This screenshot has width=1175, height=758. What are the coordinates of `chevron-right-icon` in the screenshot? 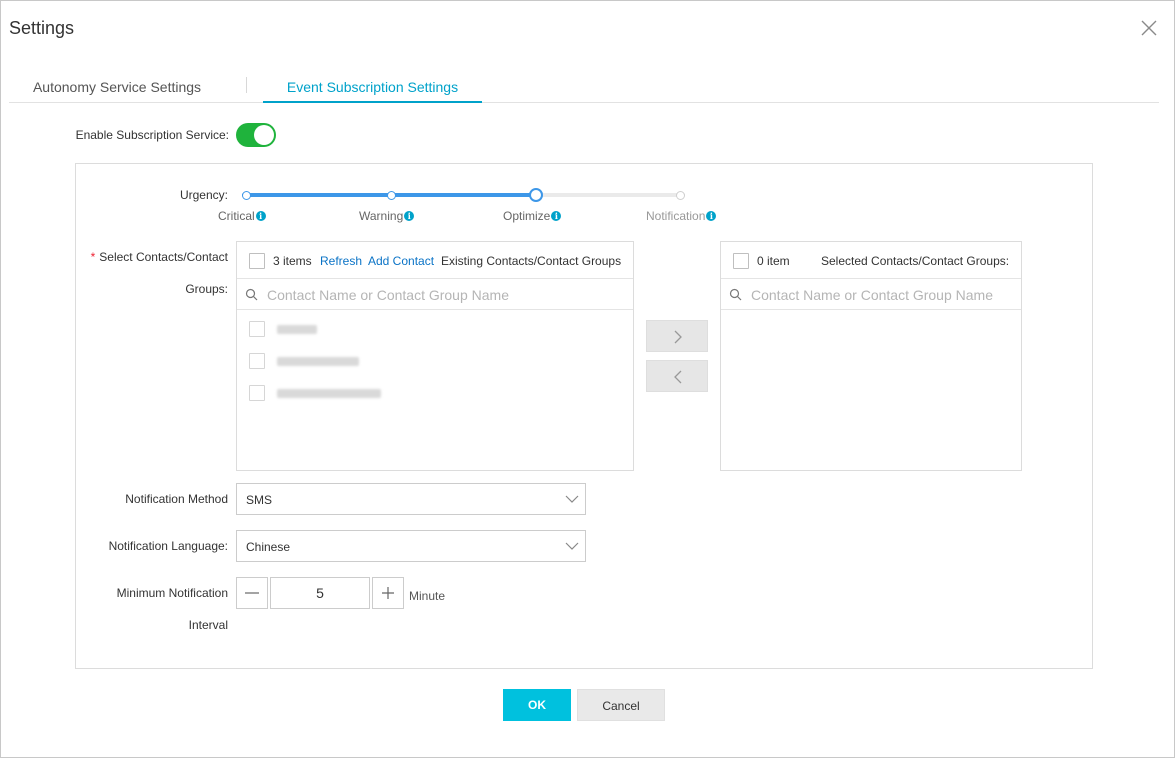 It's located at (678, 337).